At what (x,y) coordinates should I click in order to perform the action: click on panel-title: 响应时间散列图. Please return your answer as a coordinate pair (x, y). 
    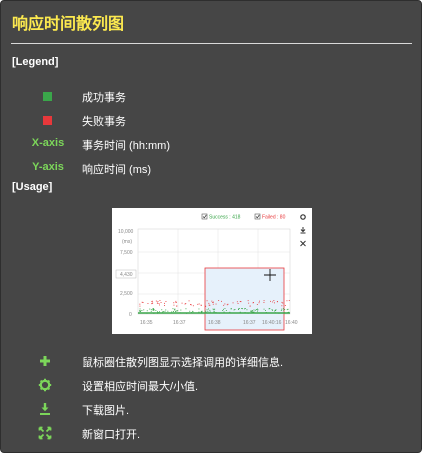
    Looking at the image, I should click on (68, 24).